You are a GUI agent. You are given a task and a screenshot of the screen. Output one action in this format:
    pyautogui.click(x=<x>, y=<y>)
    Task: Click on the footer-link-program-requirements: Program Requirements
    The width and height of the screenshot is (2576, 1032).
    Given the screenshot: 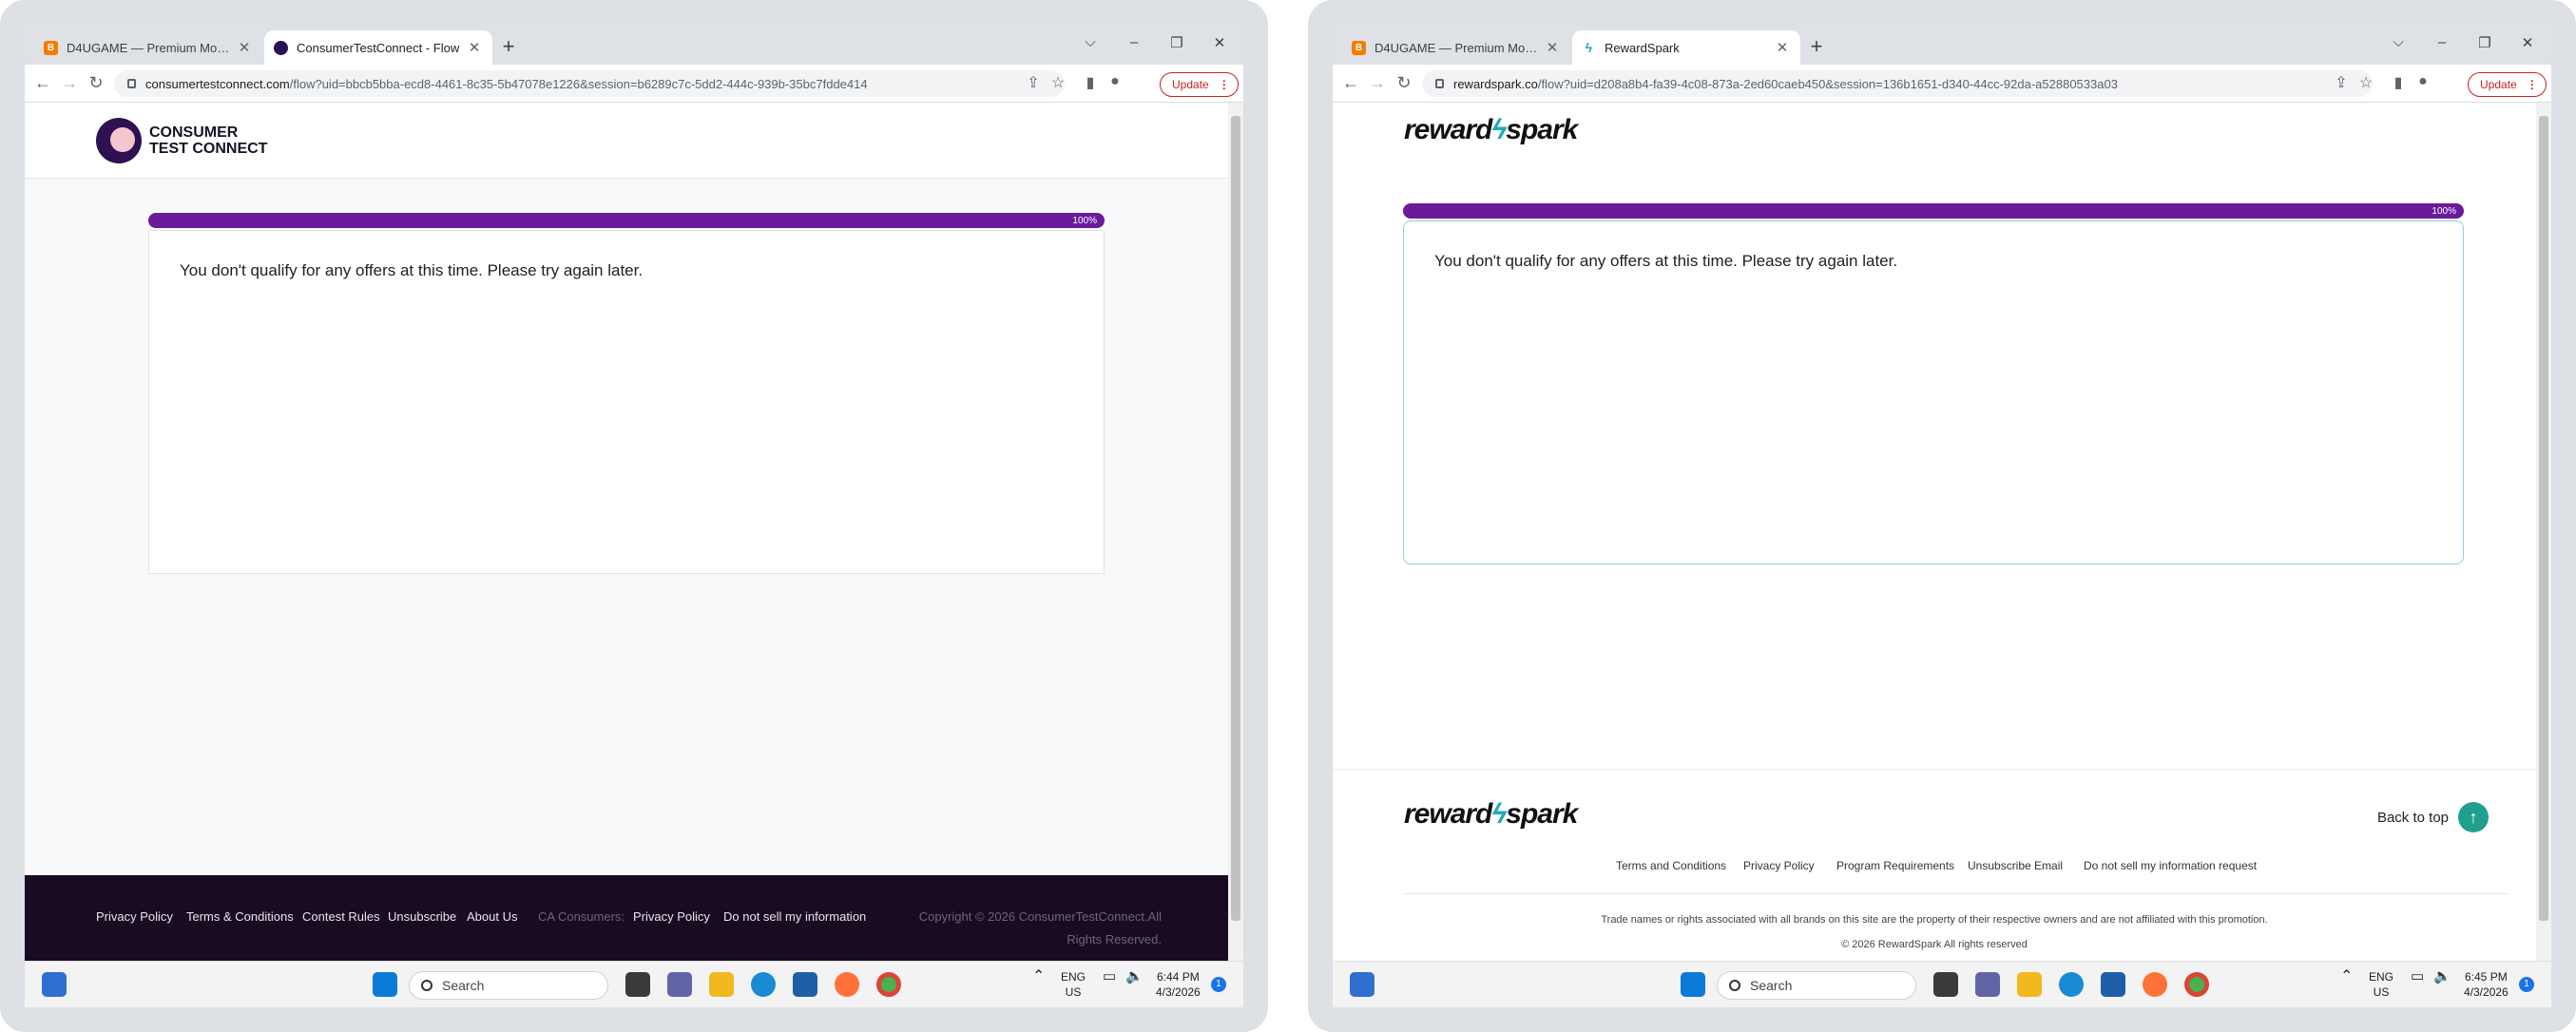 What is the action you would take?
    pyautogui.click(x=1895, y=866)
    